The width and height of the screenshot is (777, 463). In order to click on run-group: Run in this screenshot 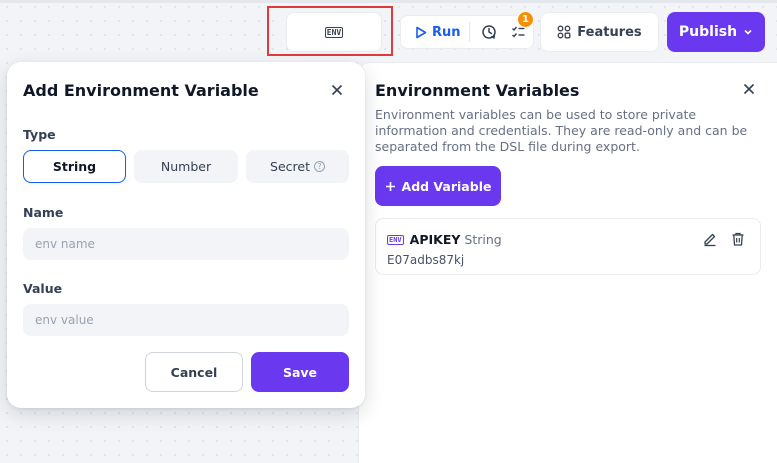, I will do `click(467, 32)`.